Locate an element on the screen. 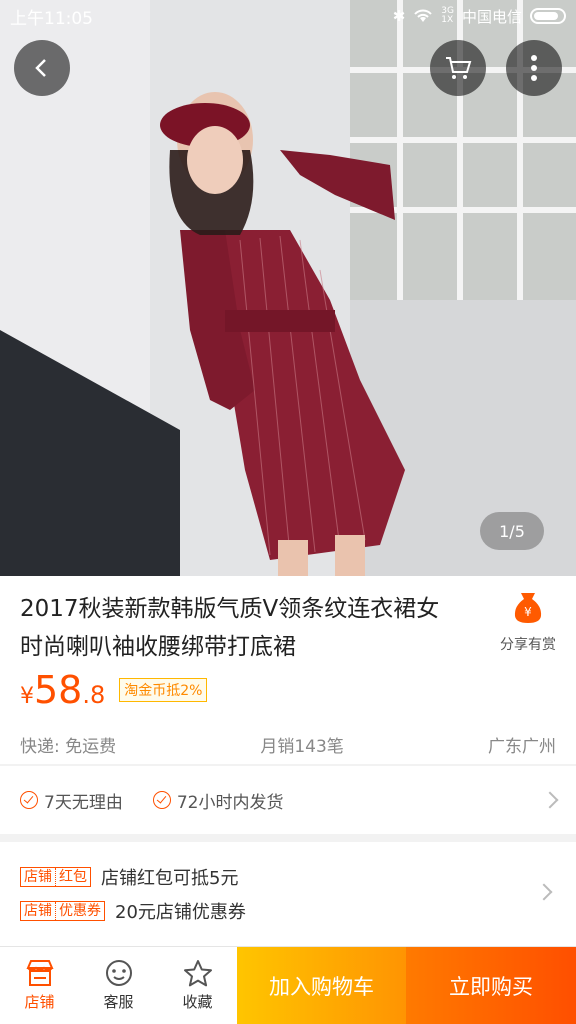  battery-icon is located at coordinates (548, 16).